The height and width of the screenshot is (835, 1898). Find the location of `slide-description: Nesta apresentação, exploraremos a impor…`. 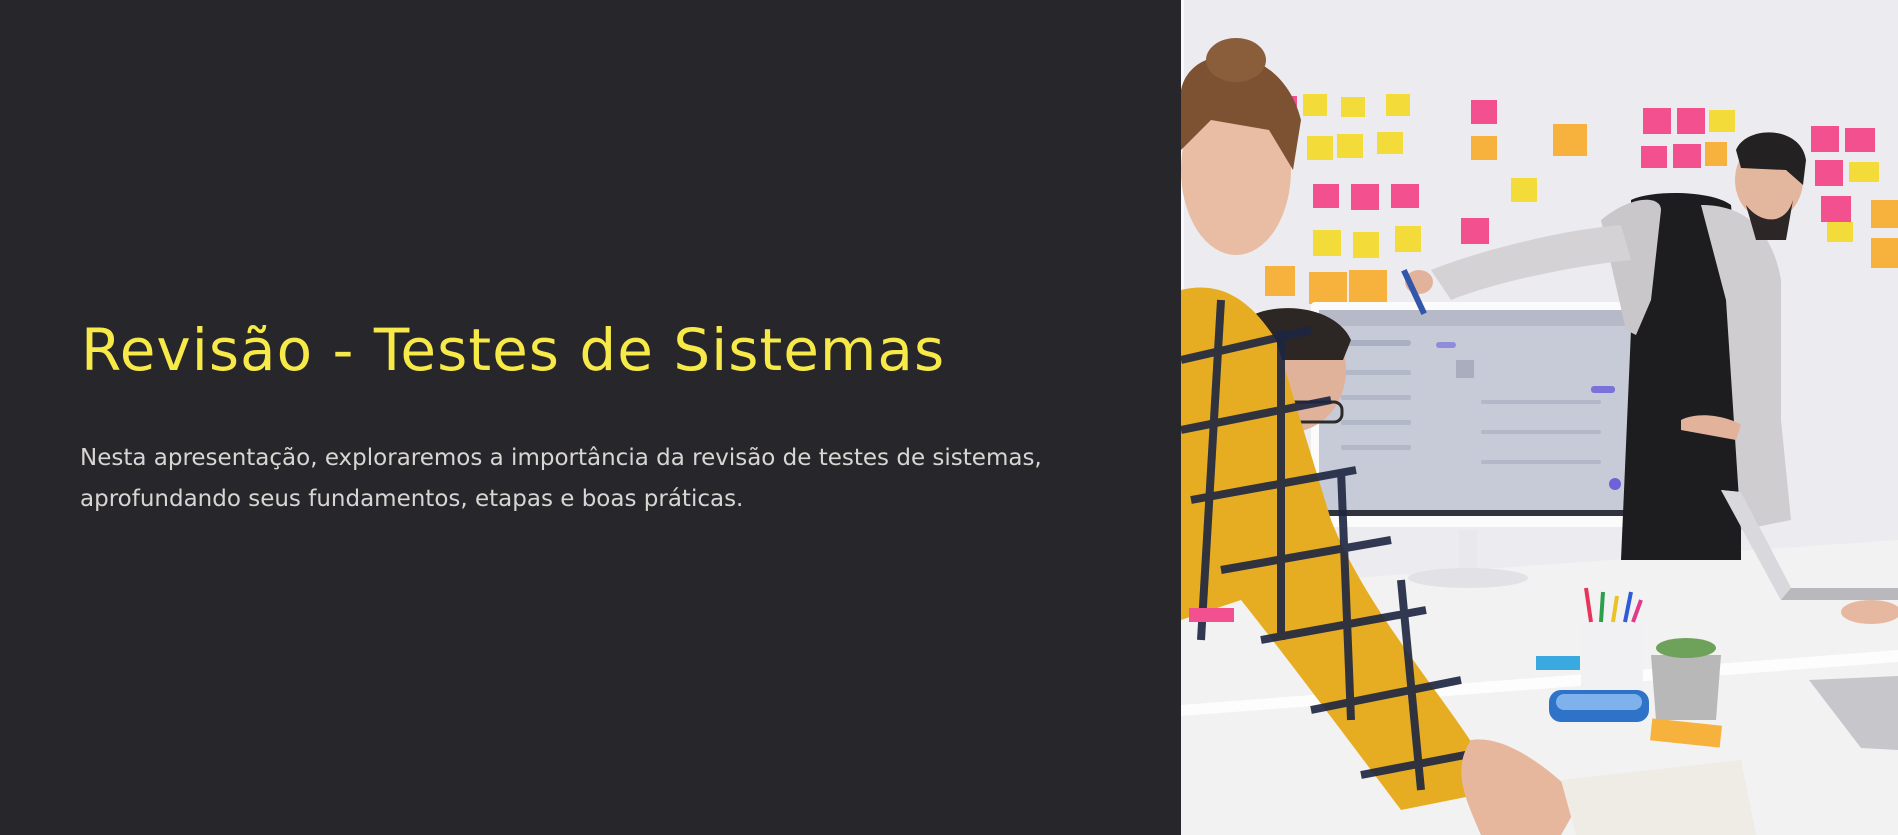

slide-description: Nesta apresentação, exploraremos a impor… is located at coordinates (561, 478).